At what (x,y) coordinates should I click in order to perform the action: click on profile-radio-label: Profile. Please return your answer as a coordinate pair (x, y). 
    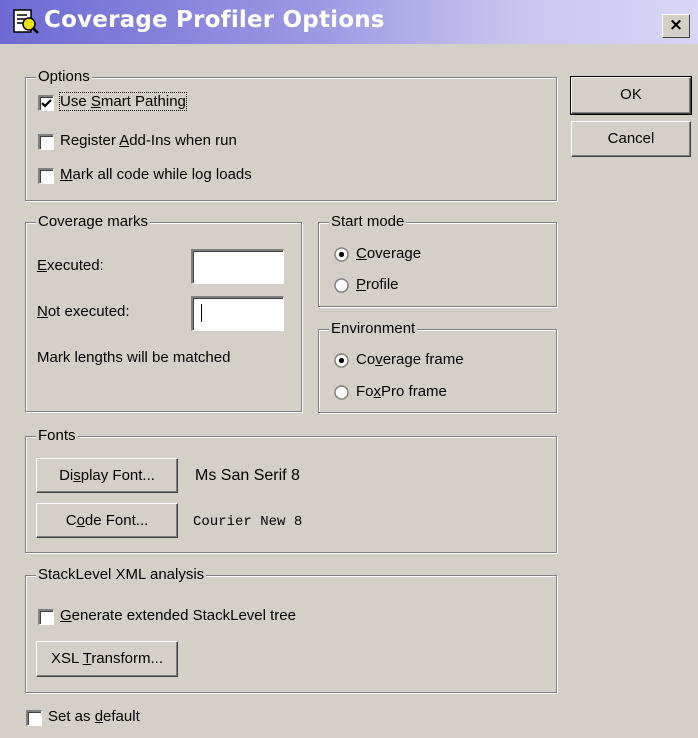
    Looking at the image, I should click on (377, 284).